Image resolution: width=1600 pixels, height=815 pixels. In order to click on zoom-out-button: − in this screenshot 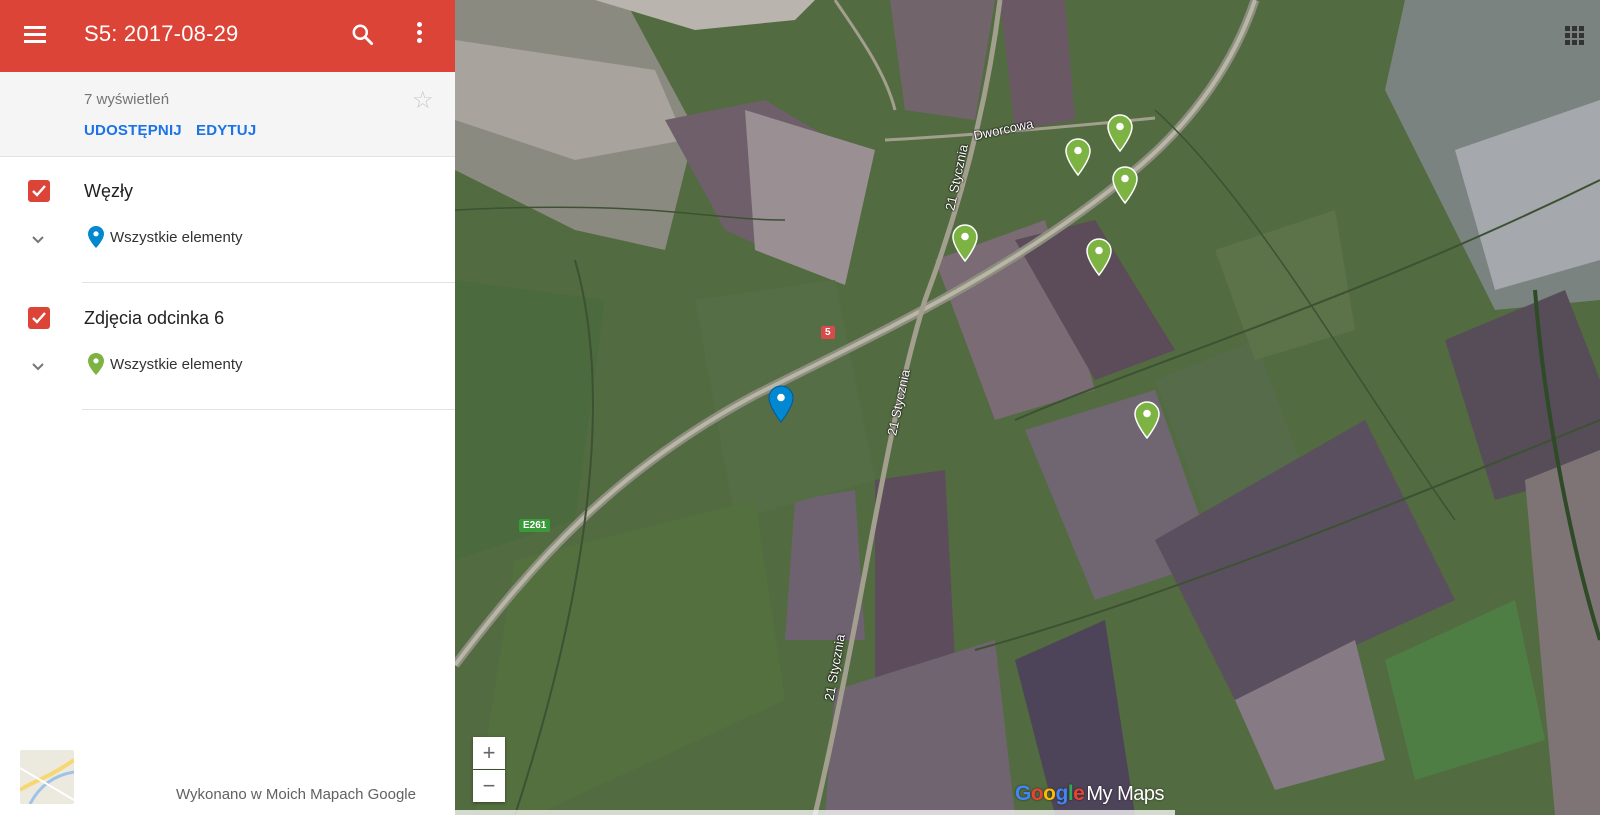, I will do `click(489, 786)`.